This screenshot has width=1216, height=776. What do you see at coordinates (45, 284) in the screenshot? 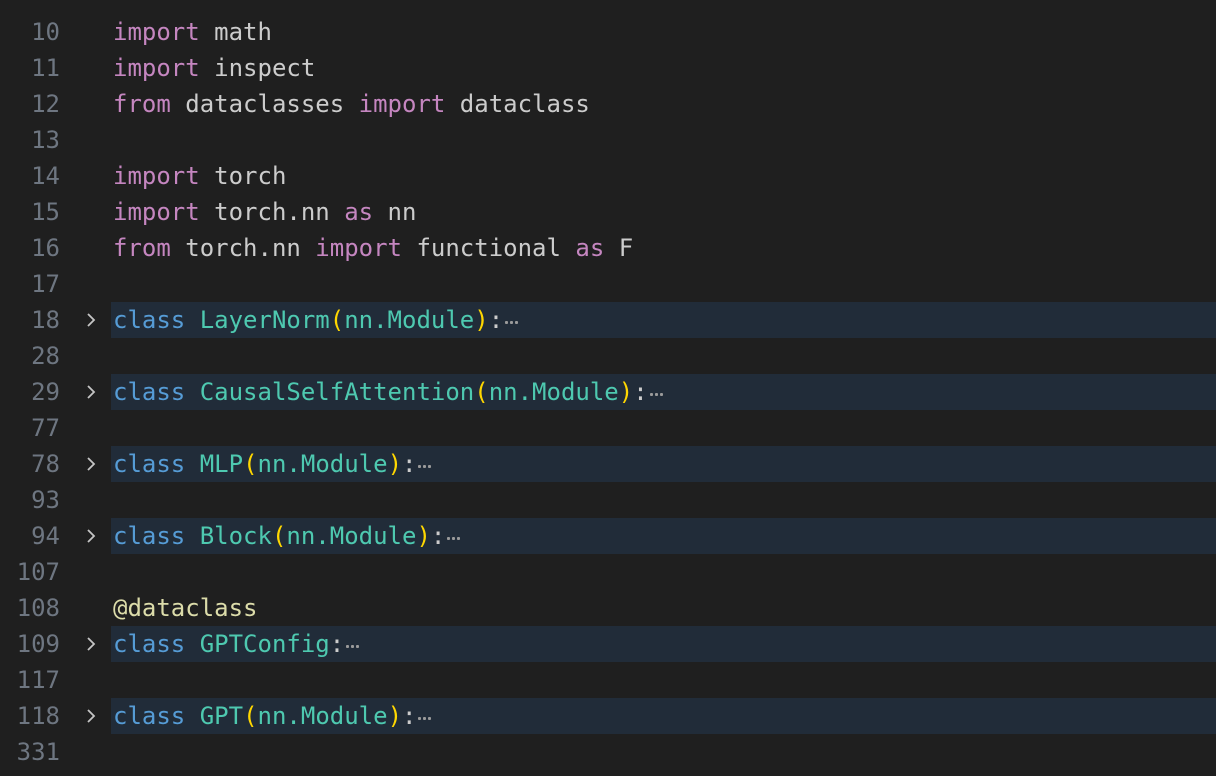
I see `line-number: 17` at bounding box center [45, 284].